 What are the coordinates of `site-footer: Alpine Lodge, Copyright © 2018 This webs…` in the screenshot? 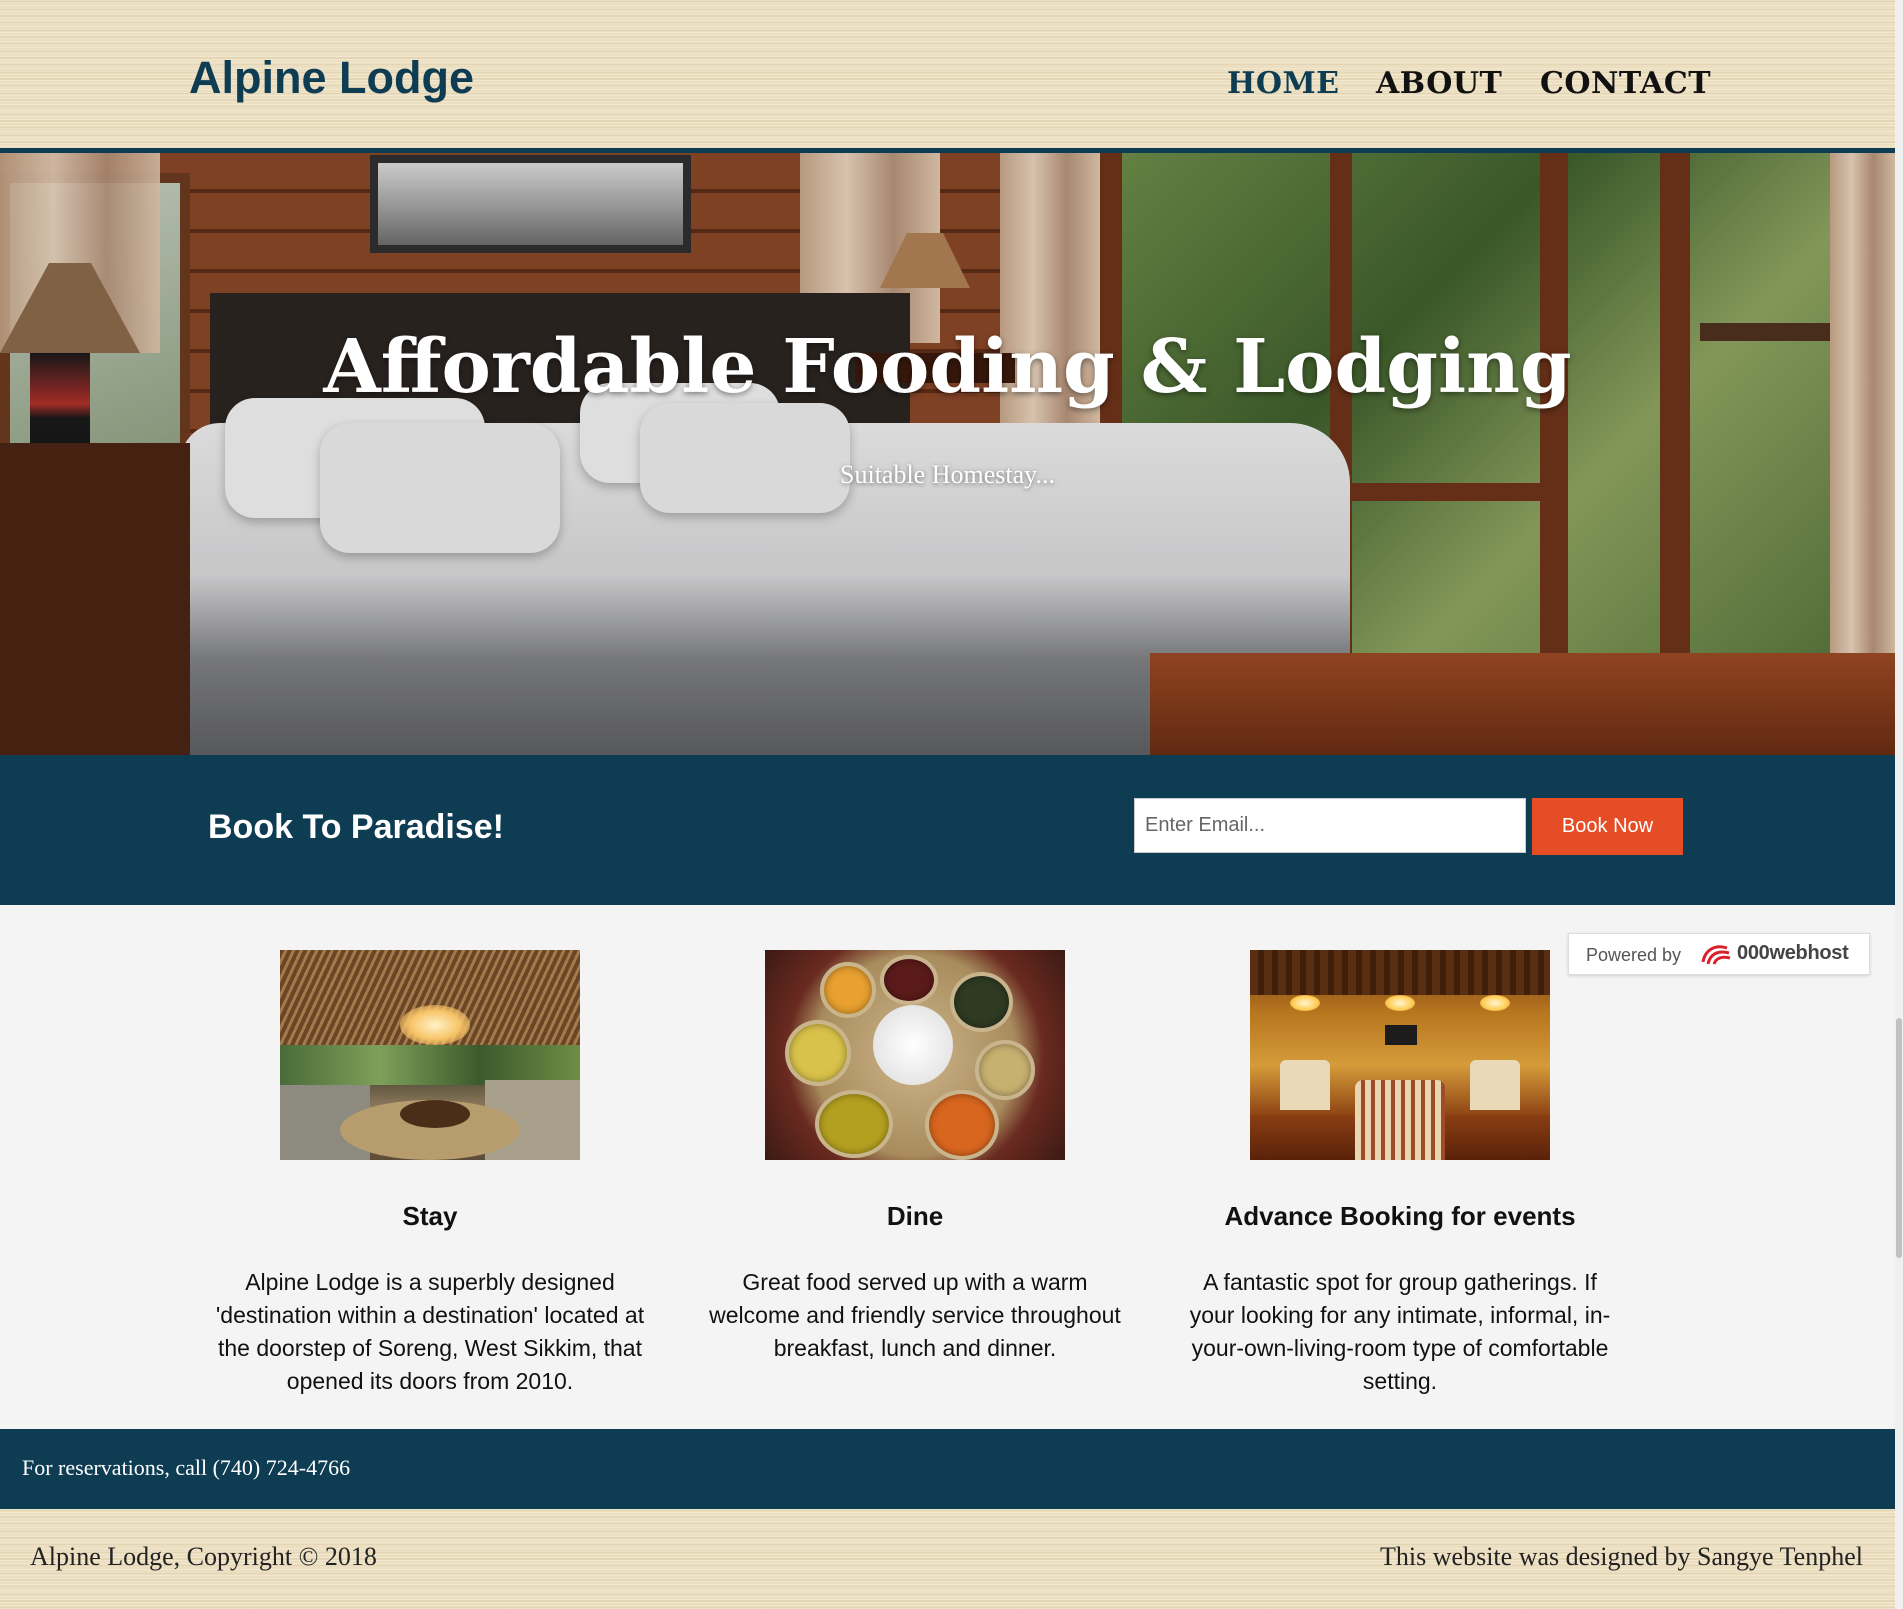 It's located at (947, 1559).